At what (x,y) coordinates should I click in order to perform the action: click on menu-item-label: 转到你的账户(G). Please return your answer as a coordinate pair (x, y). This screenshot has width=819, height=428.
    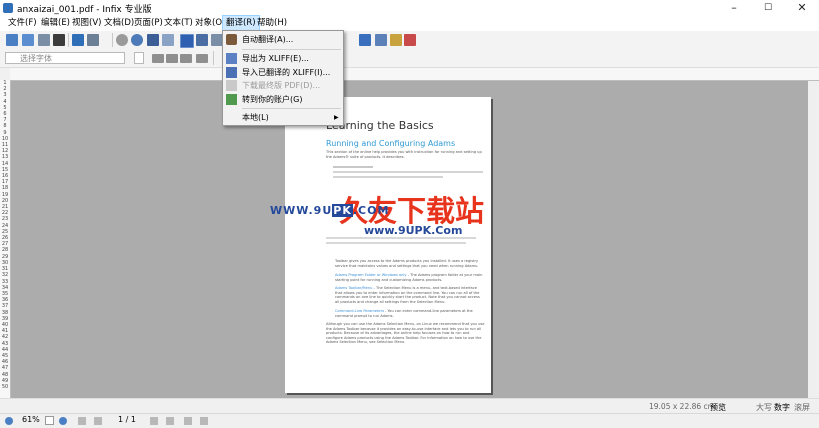
    Looking at the image, I should click on (272, 99).